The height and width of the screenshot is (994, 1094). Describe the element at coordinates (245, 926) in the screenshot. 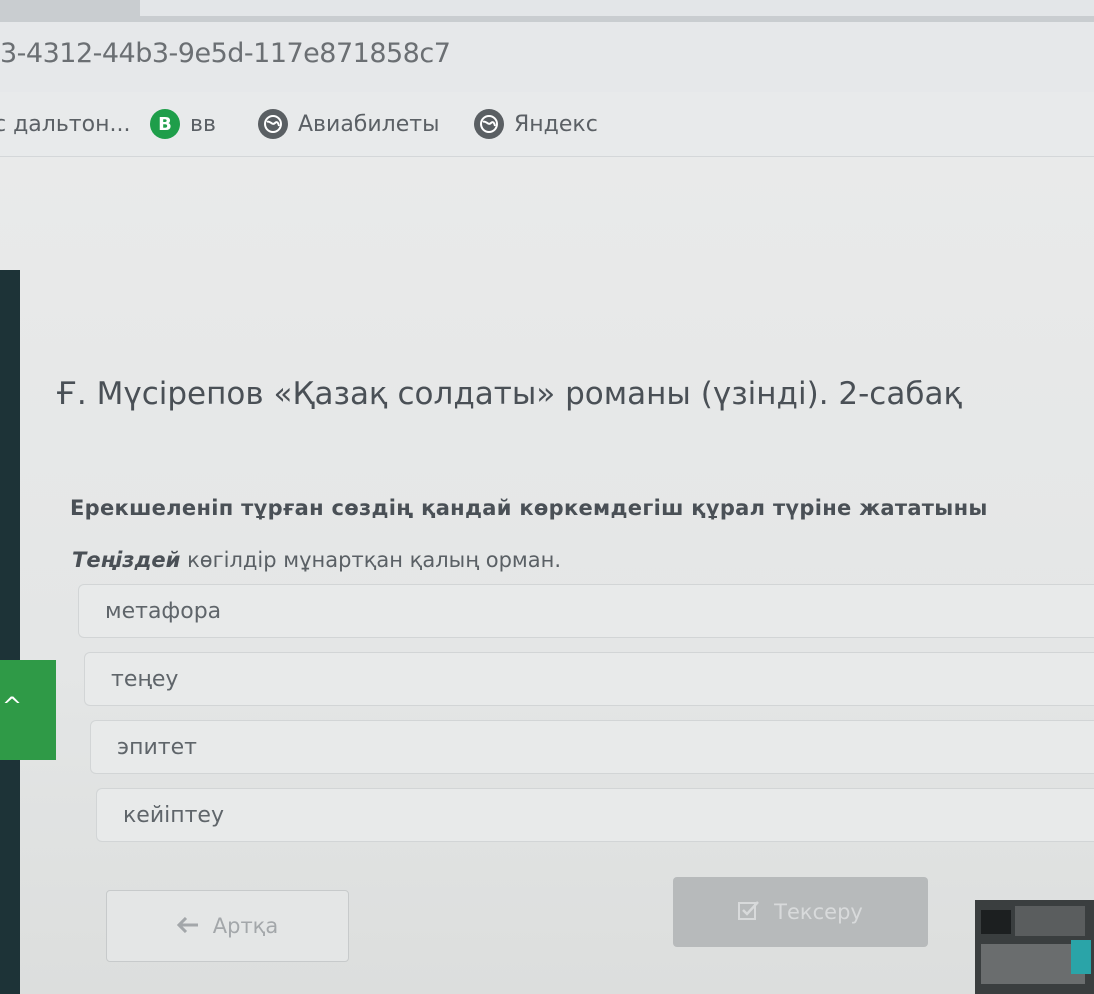

I see `back-button-label: Артқа` at that location.